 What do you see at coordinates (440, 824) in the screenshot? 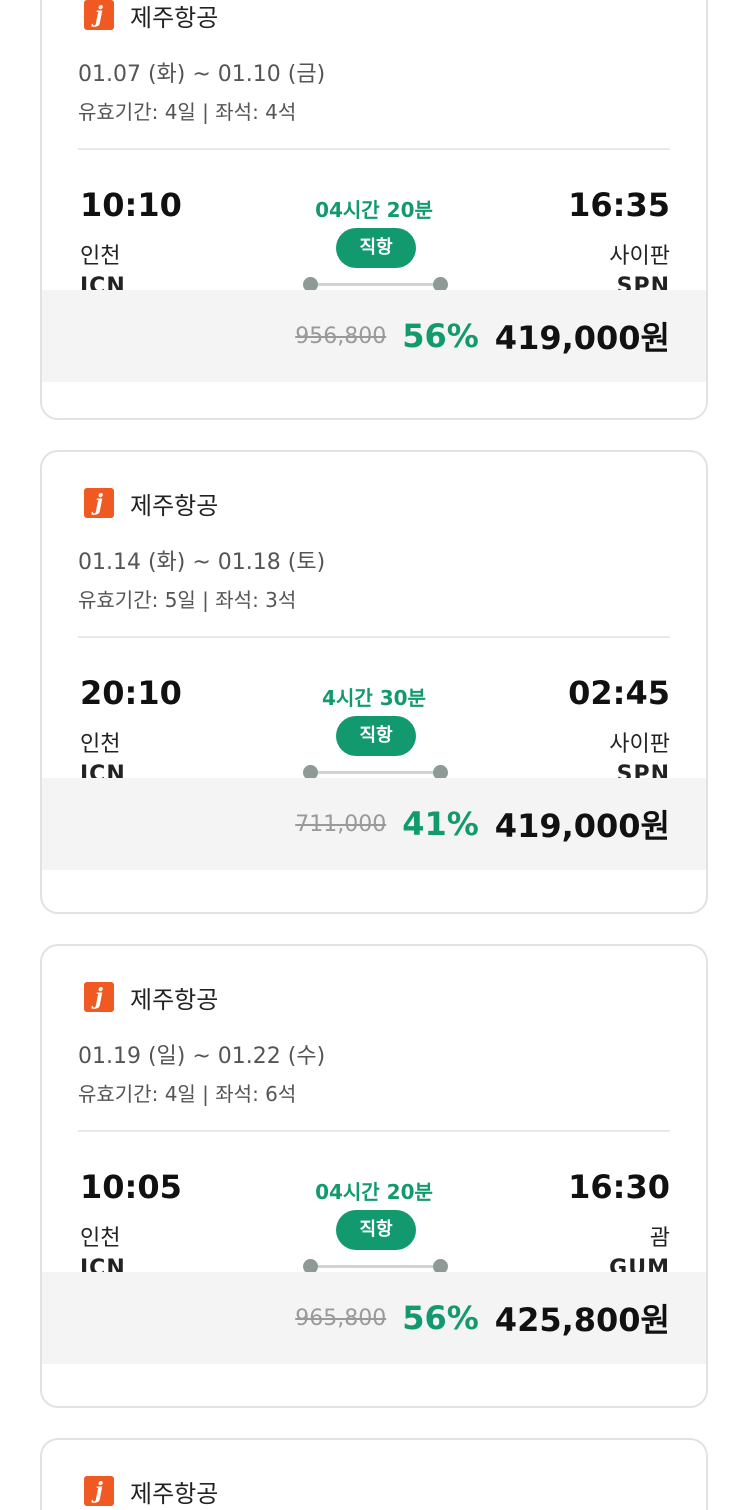
I see `discount-rate: 41%` at bounding box center [440, 824].